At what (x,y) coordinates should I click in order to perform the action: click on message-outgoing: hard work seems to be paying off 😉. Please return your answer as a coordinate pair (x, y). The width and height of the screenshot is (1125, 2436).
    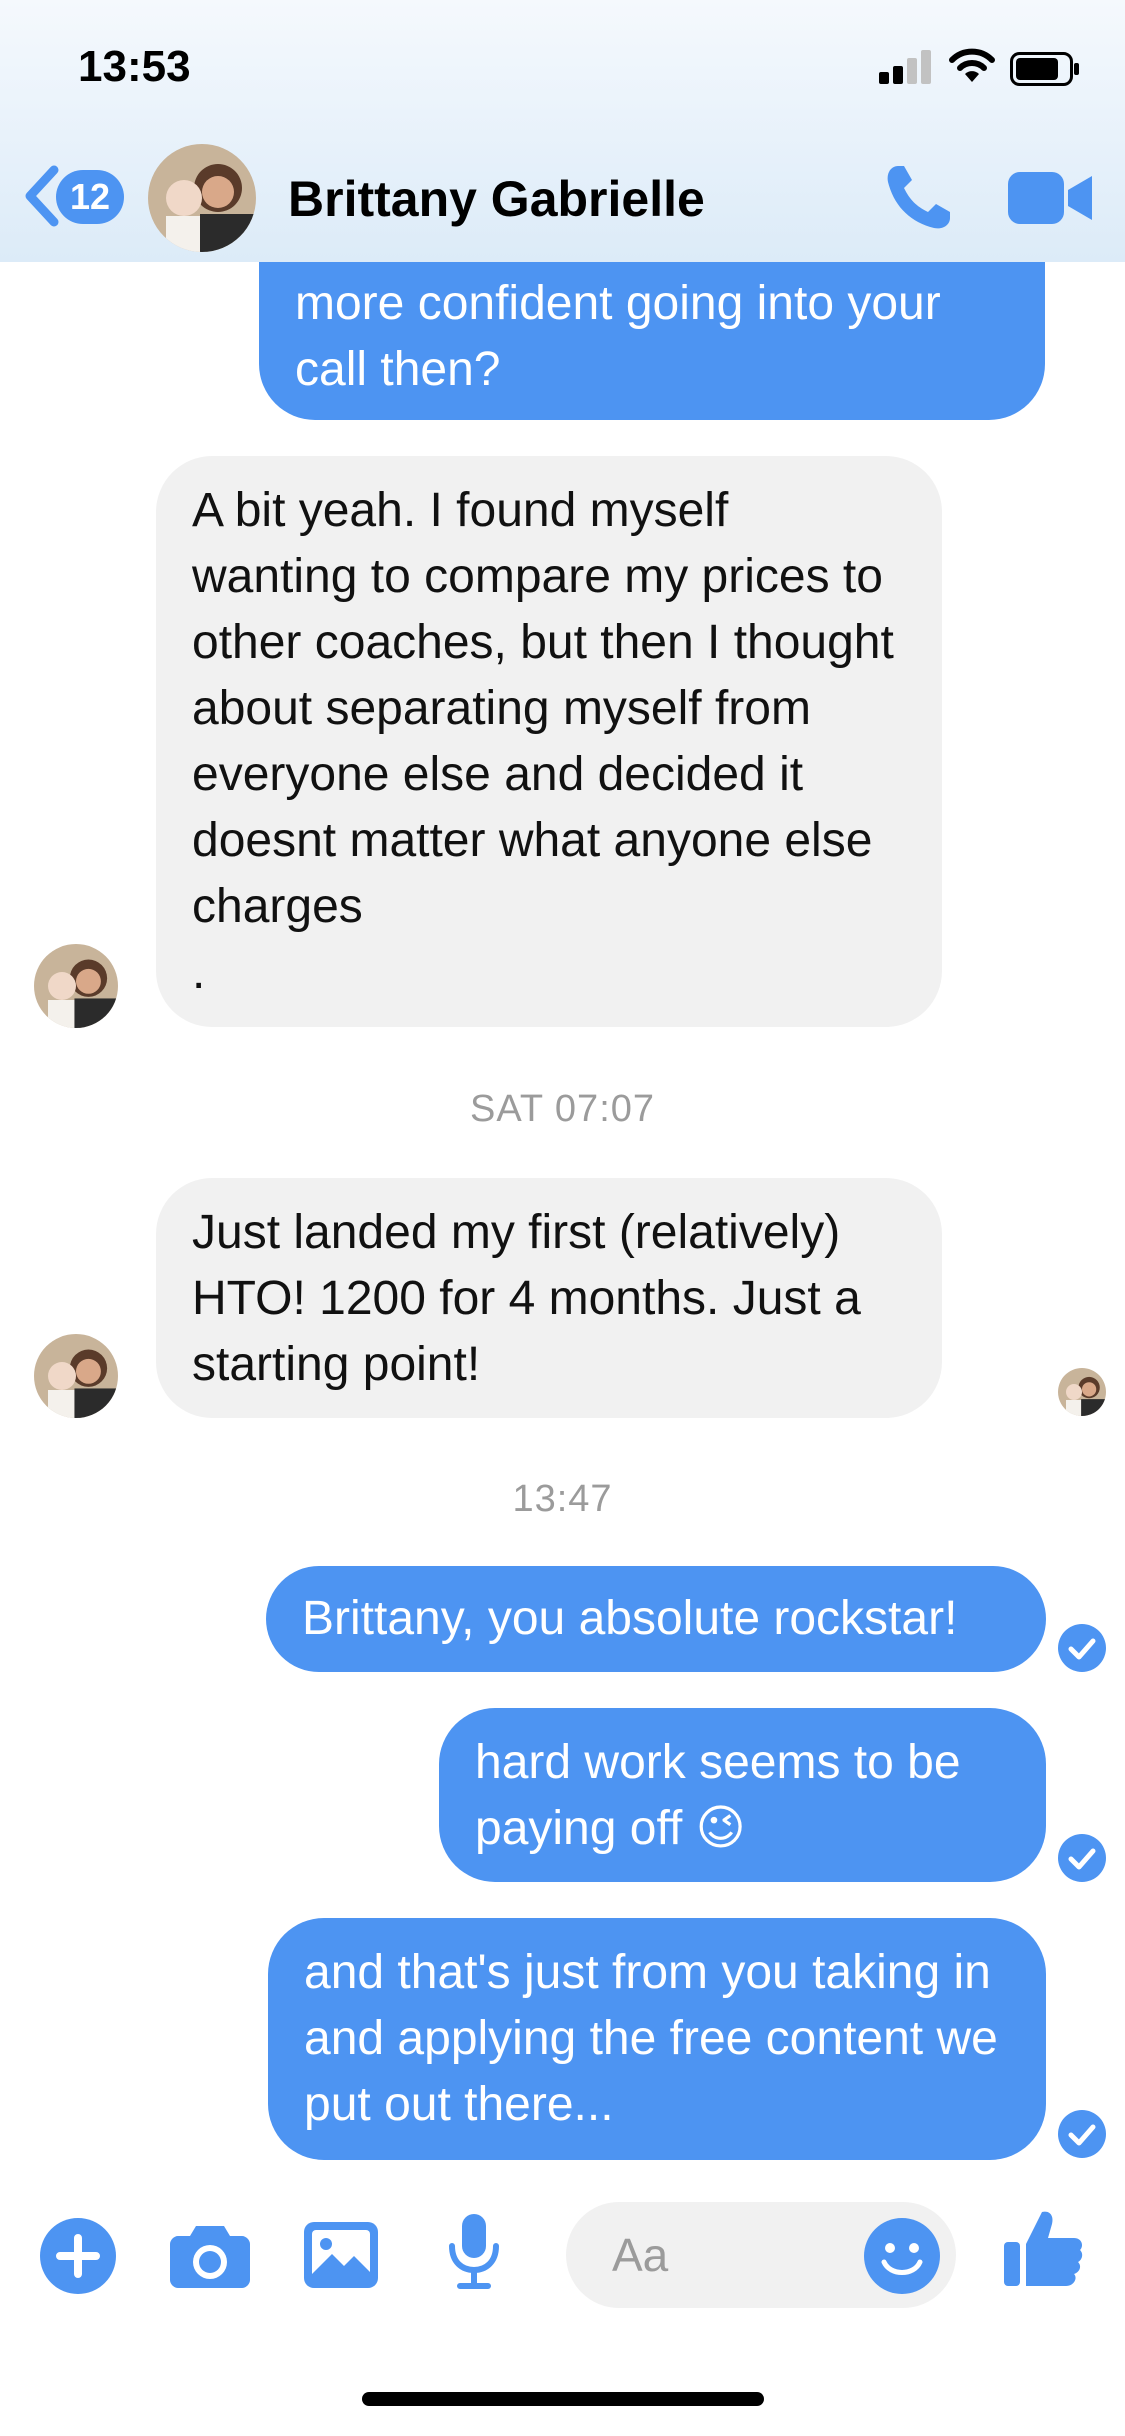
    Looking at the image, I should click on (742, 1795).